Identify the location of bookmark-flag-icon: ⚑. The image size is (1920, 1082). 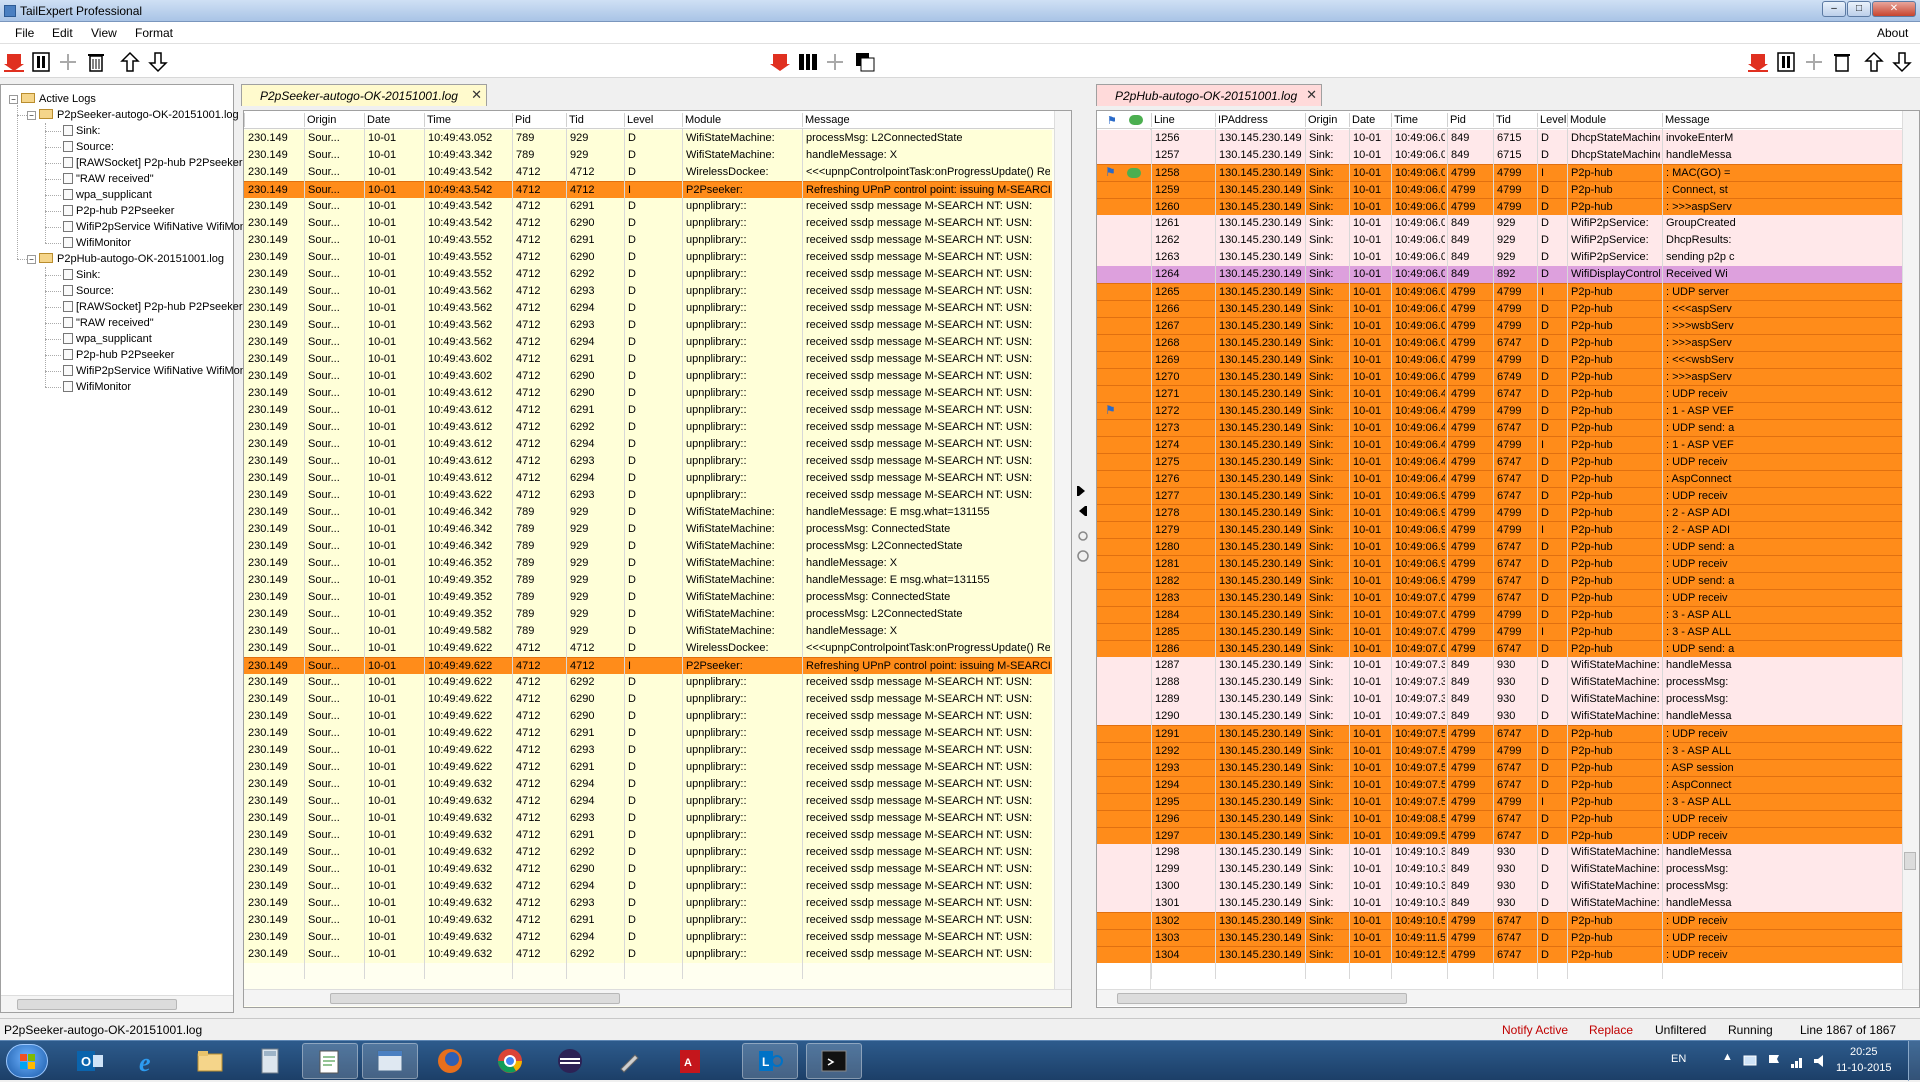
(1110, 410).